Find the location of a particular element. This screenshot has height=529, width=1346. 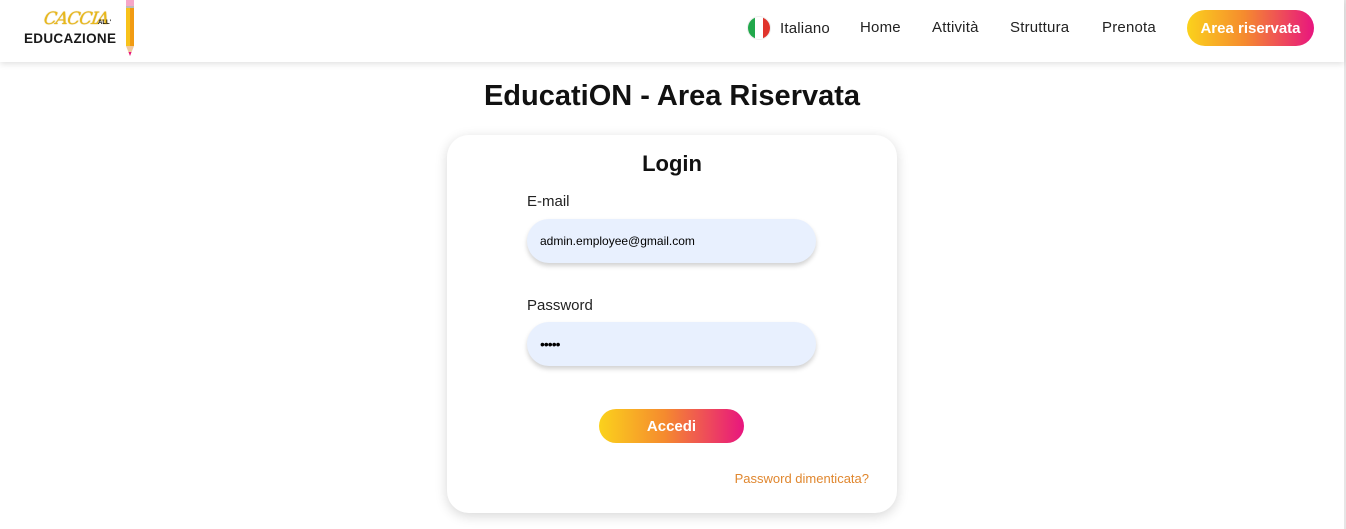

area-riservata-button: Area riservata is located at coordinates (1250, 28).